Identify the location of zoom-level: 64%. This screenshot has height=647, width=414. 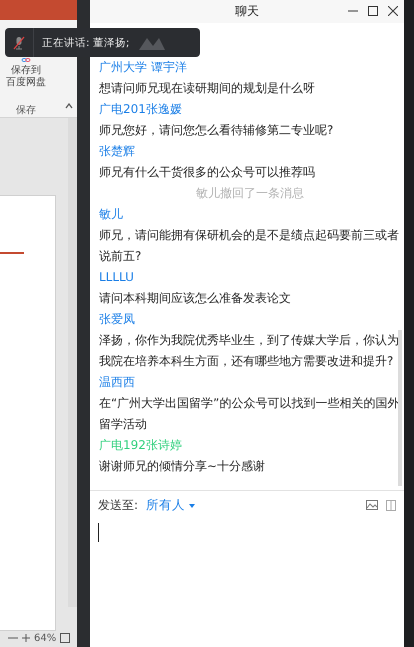
(45, 638).